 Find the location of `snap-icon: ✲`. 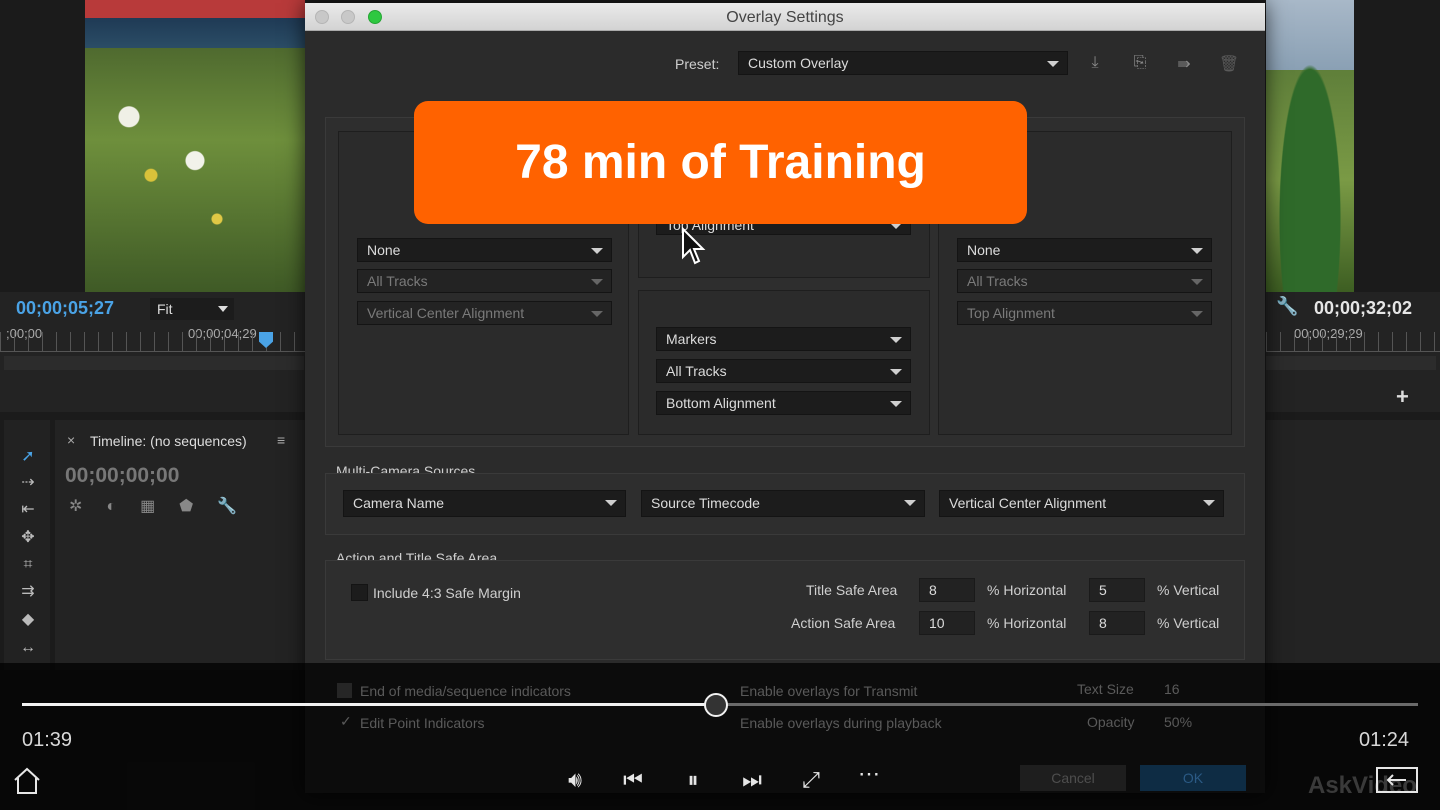

snap-icon: ✲ is located at coordinates (87, 506).